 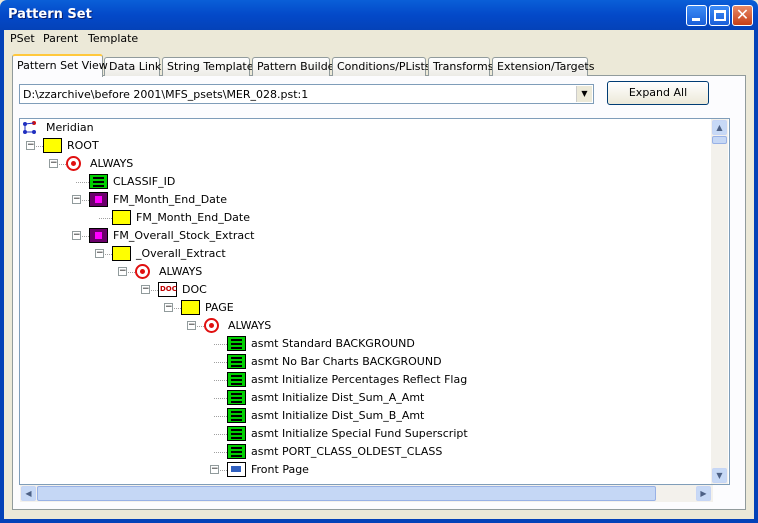 I want to click on tree-row: CLASSIF_ID, so click(x=365, y=182).